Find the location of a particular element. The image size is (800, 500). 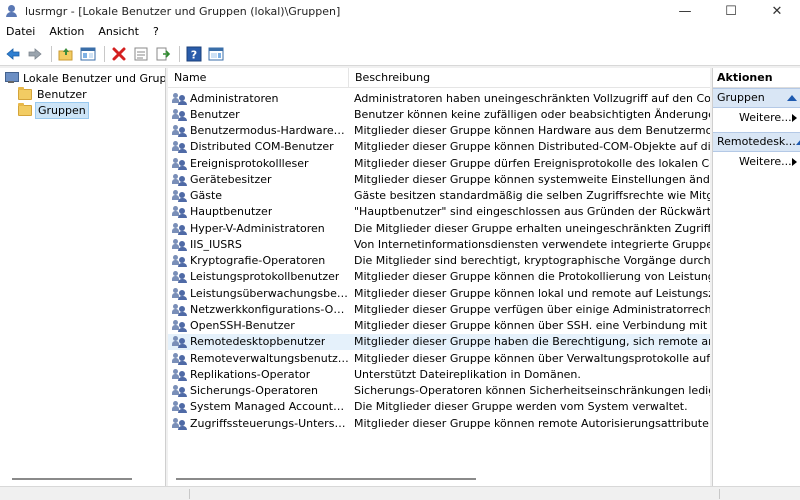

folder-icon is located at coordinates (25, 93).